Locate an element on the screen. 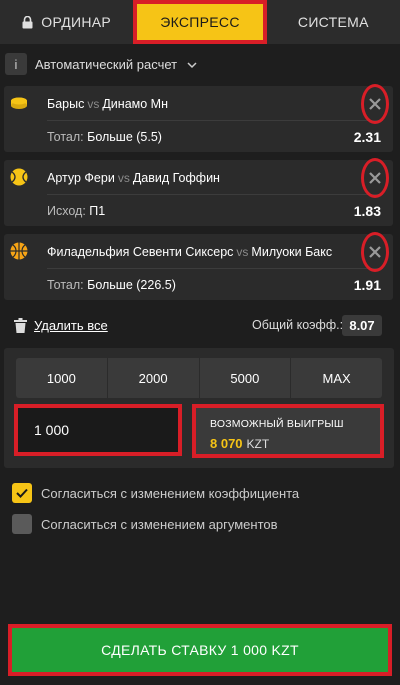 The height and width of the screenshot is (685, 400). accept-odds-change-checkbox is located at coordinates (22, 493).